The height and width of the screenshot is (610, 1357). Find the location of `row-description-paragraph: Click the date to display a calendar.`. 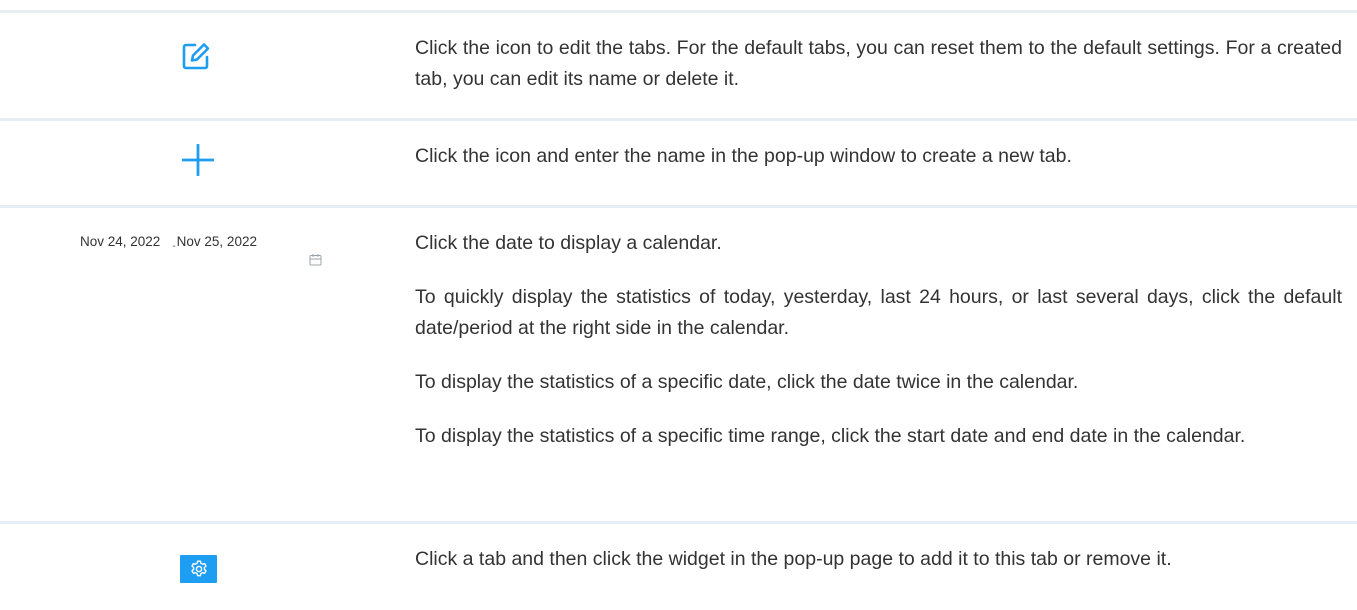

row-description-paragraph: Click the date to display a calendar. is located at coordinates (568, 243).